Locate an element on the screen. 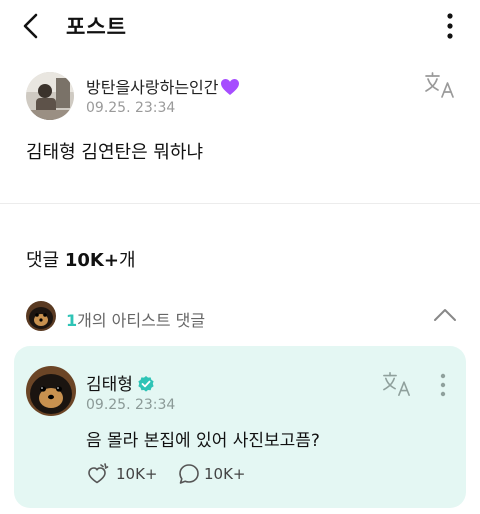  comments-label: 댓글 is located at coordinates (43, 260).